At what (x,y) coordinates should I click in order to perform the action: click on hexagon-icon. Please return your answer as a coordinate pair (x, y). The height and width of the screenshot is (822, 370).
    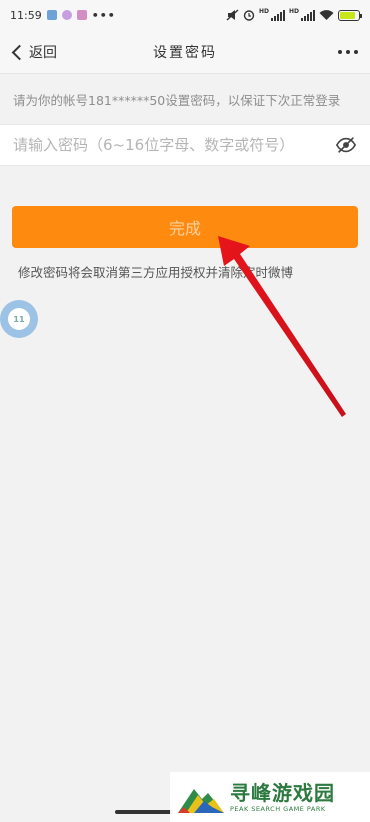
    Looking at the image, I should click on (66, 15).